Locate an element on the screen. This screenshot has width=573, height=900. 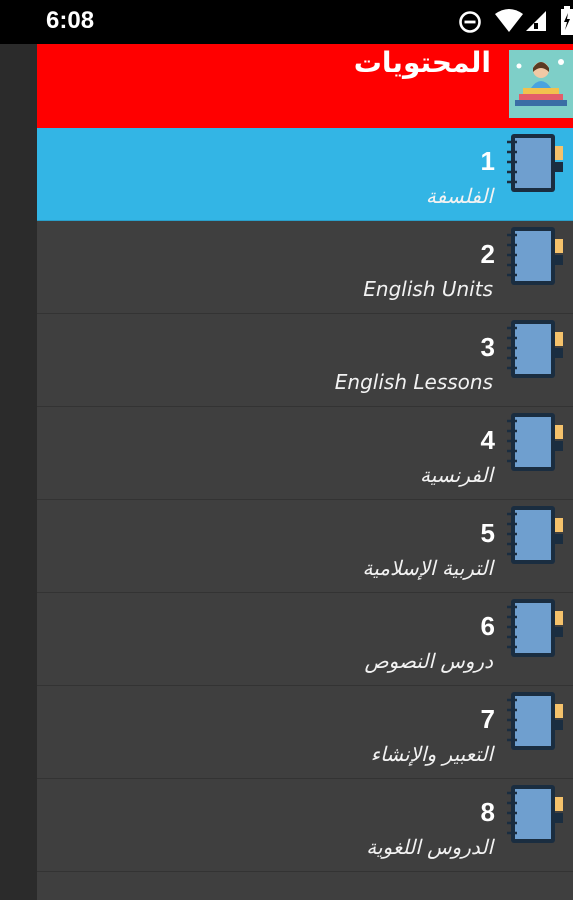
drawer-header: المحتويات is located at coordinates (305, 86).